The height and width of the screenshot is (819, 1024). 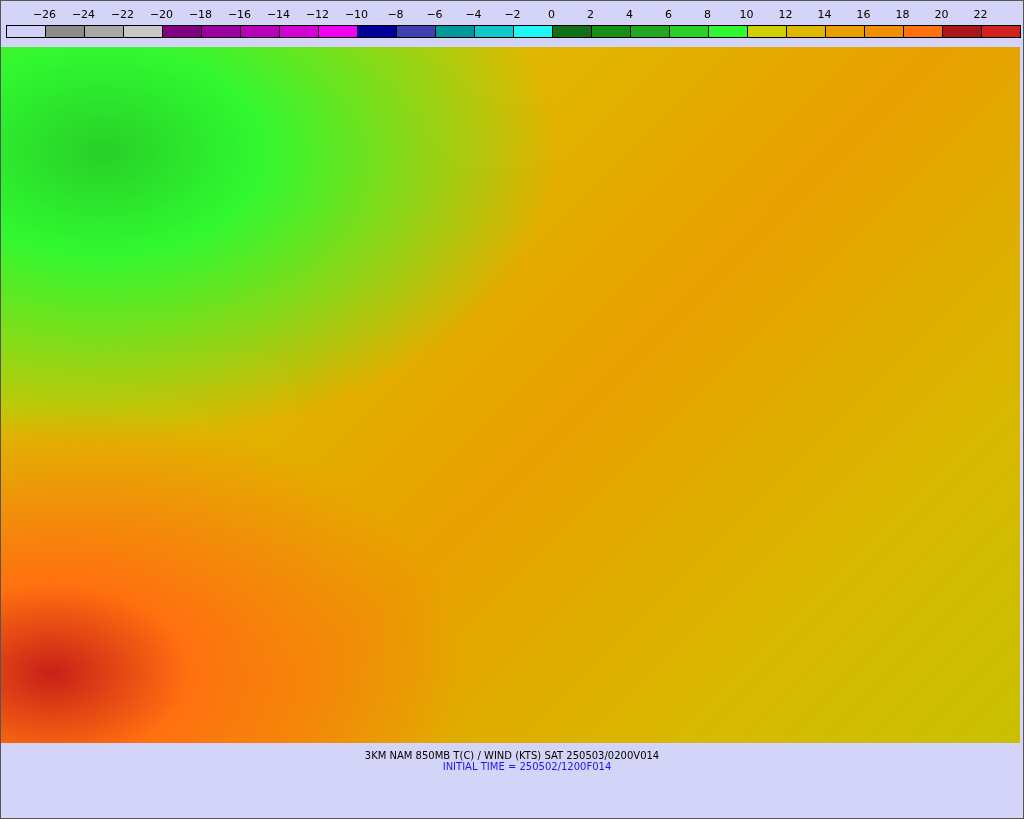 I want to click on legend-label: 0, so click(x=551, y=15).